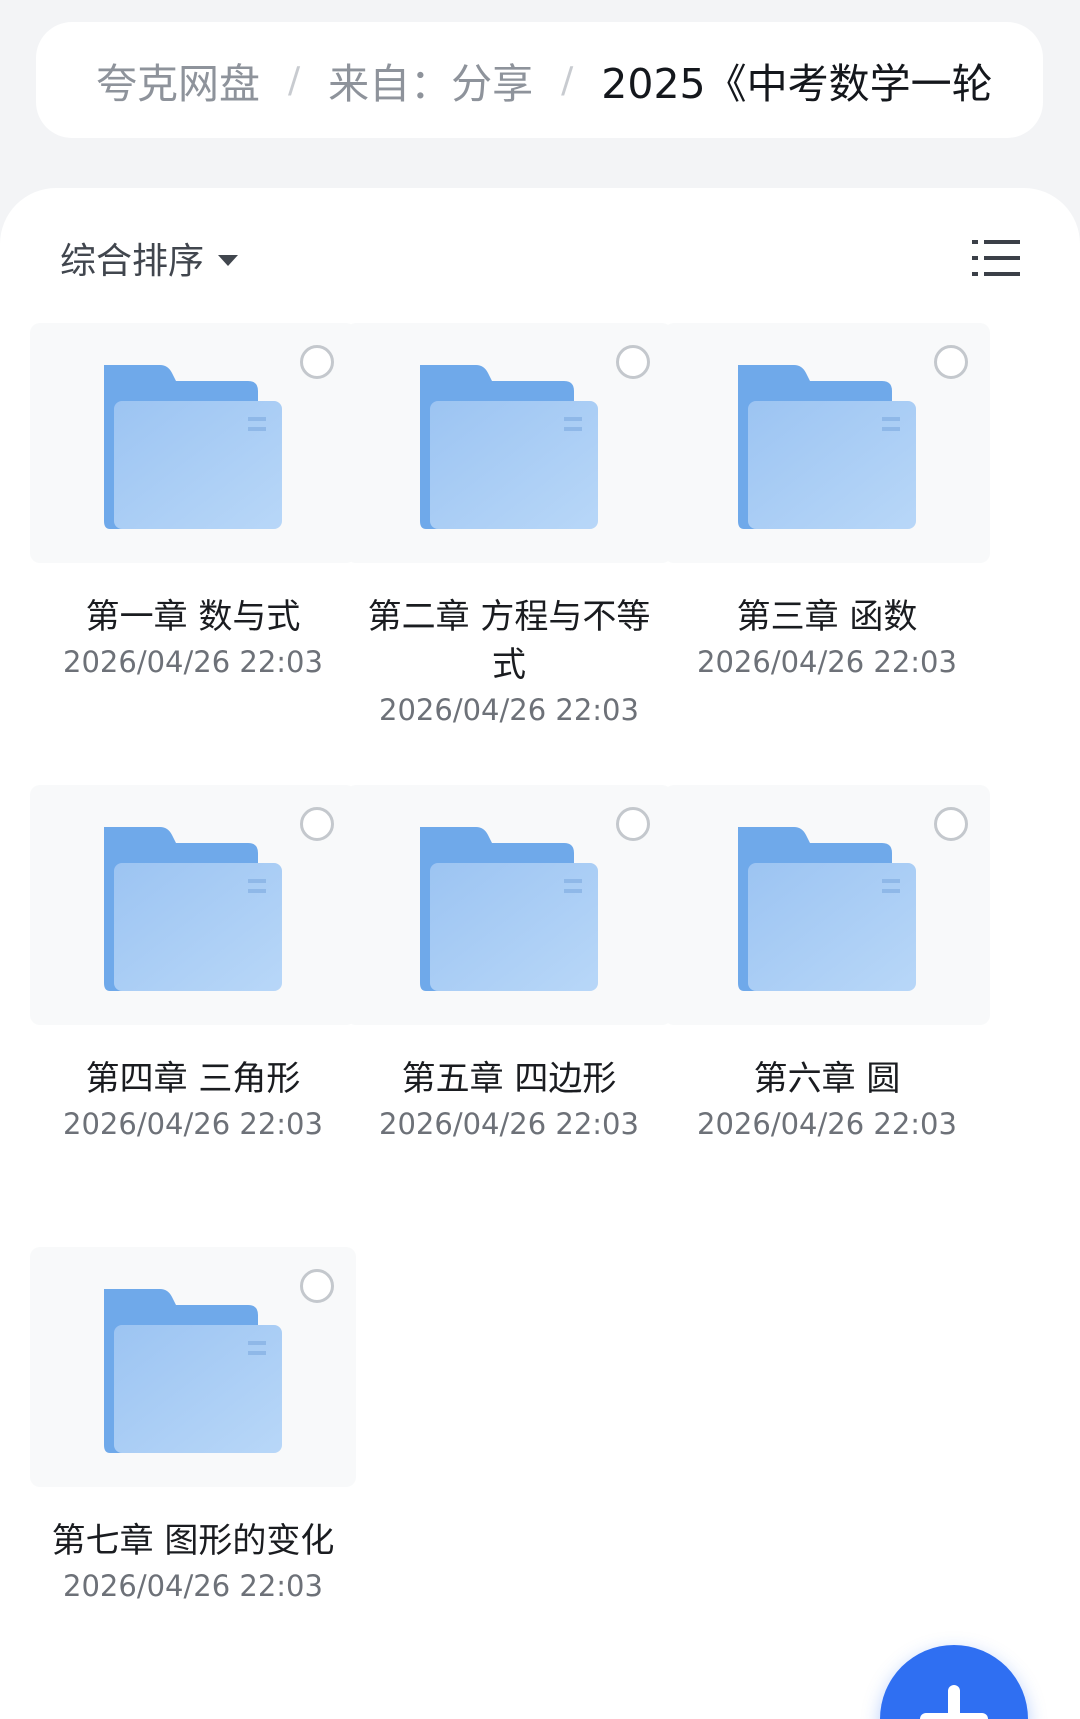 The image size is (1080, 1719). What do you see at coordinates (797, 84) in the screenshot?
I see `breadcrumb-current-folder: 2025《中考数学一轮` at bounding box center [797, 84].